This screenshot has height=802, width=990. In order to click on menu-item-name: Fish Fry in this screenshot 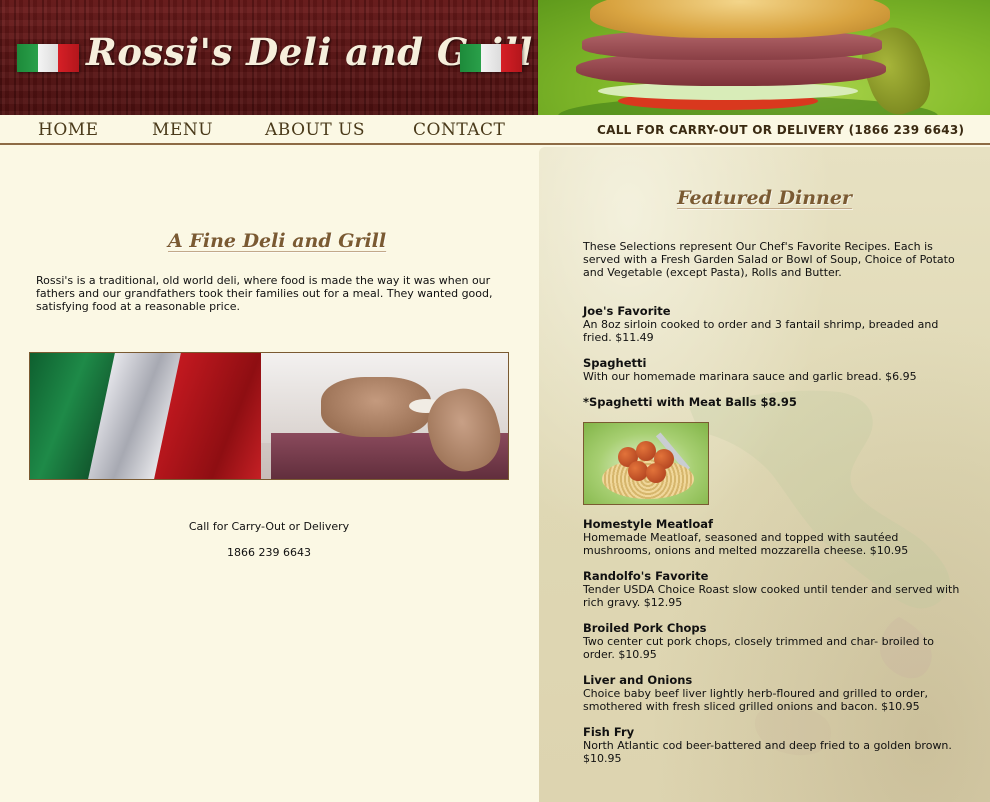, I will do `click(609, 732)`.